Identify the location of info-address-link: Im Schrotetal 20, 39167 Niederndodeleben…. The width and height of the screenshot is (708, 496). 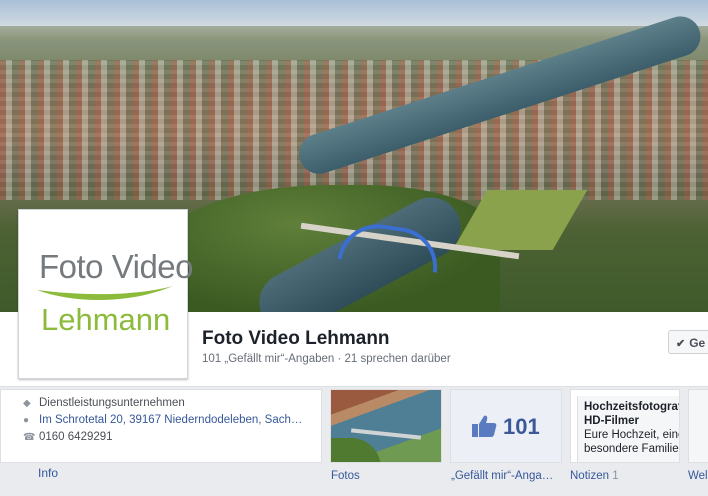
(170, 420).